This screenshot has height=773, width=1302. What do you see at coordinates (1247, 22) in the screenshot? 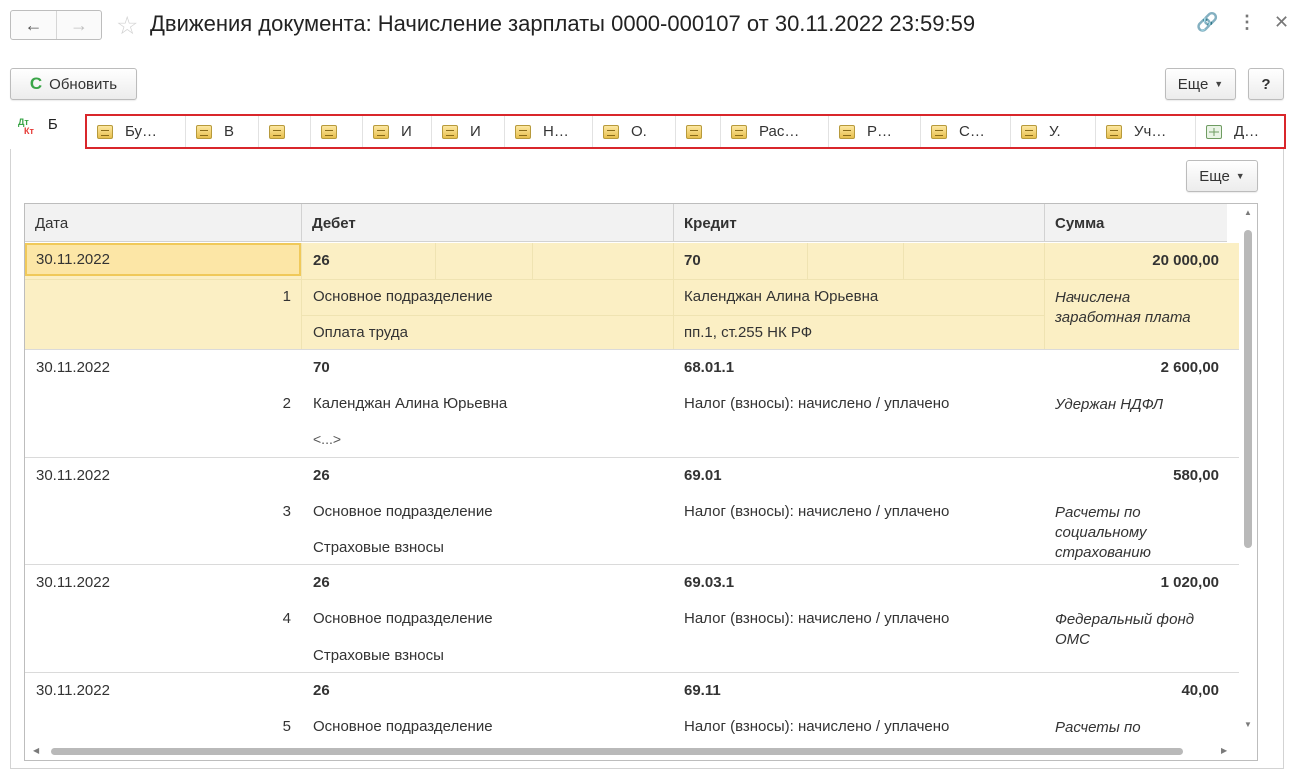
I see `more-vertical-icon: ⋮` at bounding box center [1247, 22].